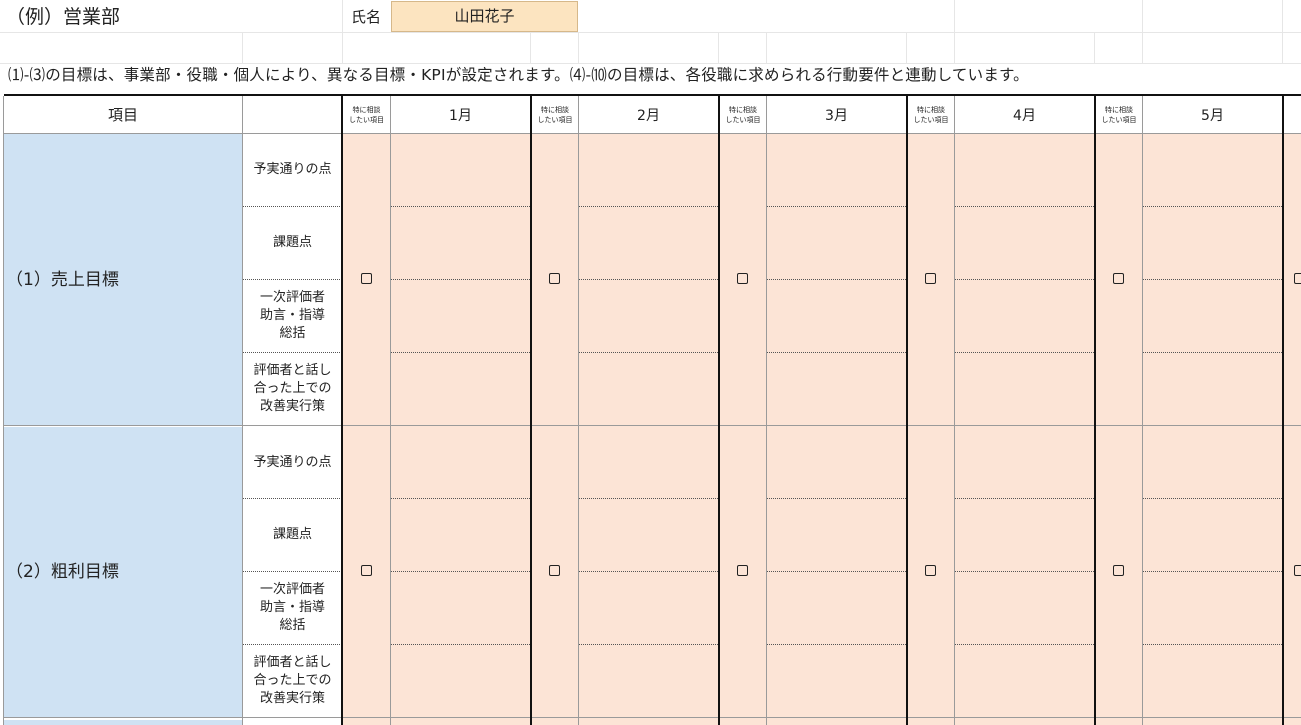 This screenshot has width=1301, height=725. I want to click on month-label: 5月, so click(1212, 115).